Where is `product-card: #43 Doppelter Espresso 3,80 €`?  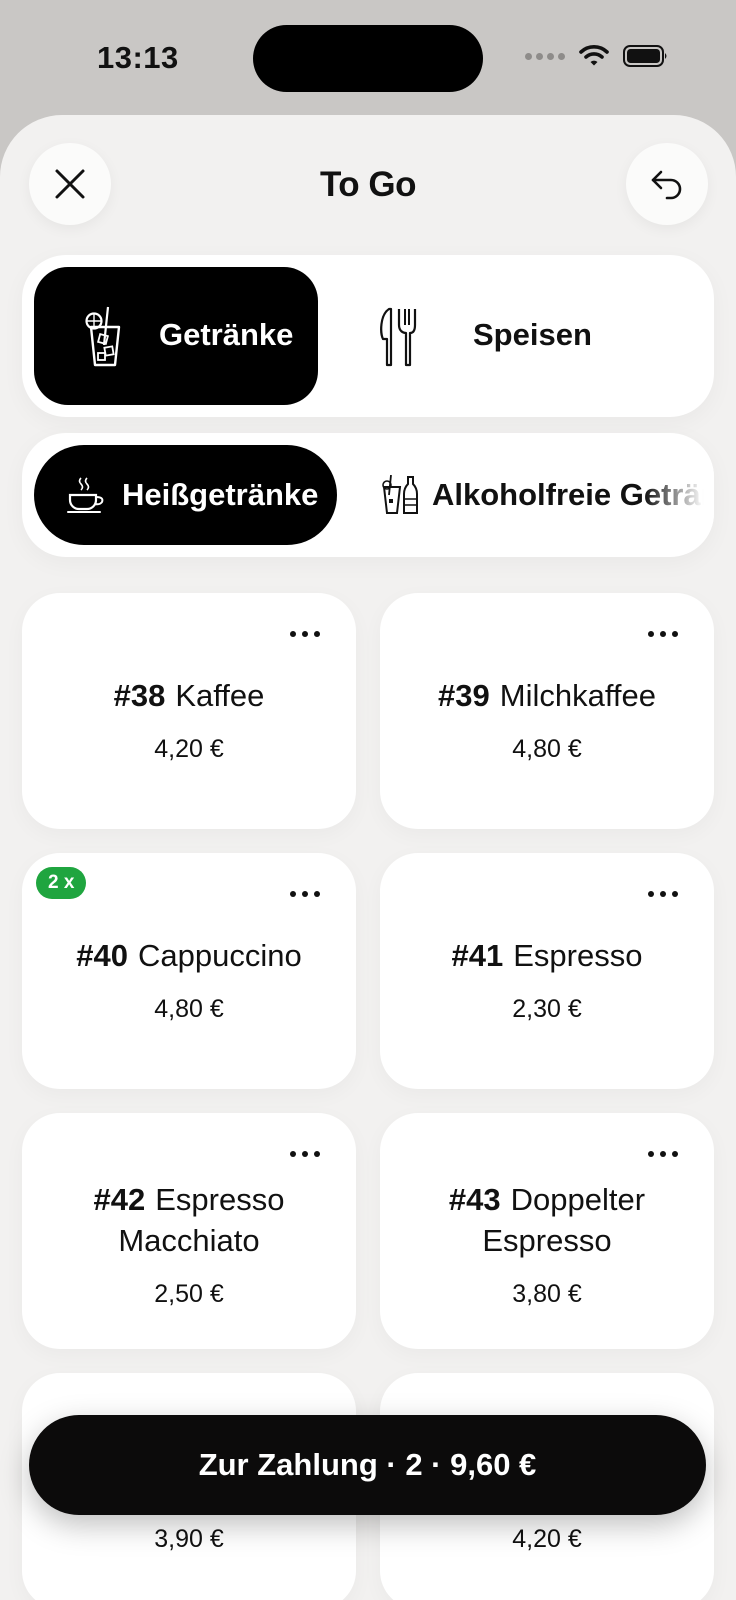
product-card: #43 Doppelter Espresso 3,80 € is located at coordinates (547, 1231).